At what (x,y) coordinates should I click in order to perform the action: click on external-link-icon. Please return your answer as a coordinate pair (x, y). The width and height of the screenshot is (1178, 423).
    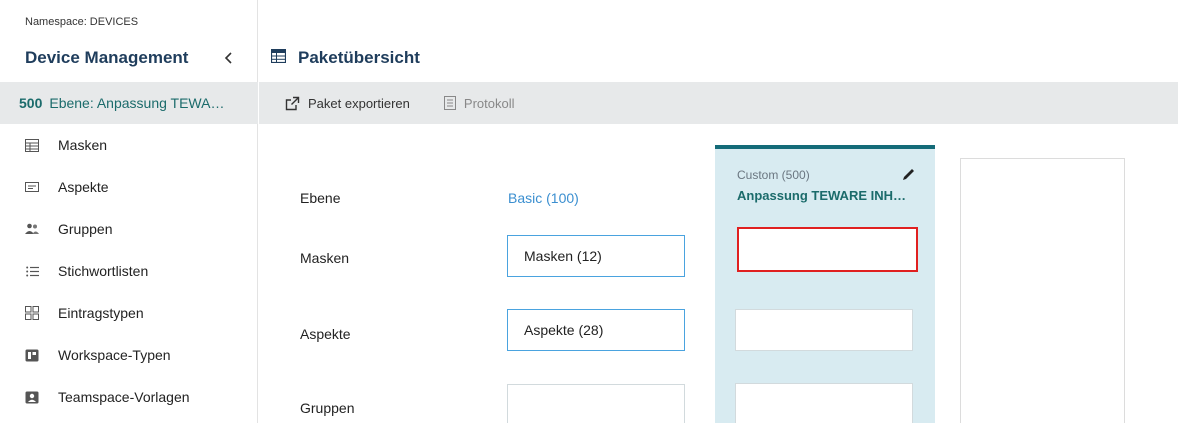
    Looking at the image, I should click on (292, 103).